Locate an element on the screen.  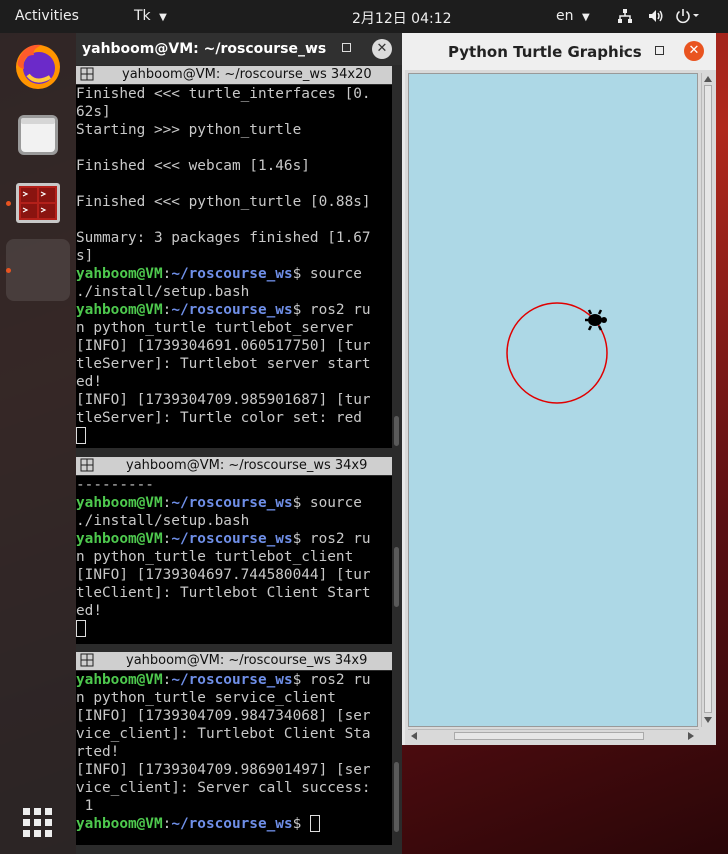
terminal-line: ed! is located at coordinates (234, 382).